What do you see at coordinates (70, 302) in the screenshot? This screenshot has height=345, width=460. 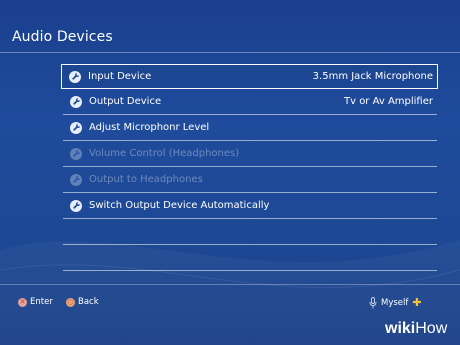 I see `circle-button-icon: ○` at bounding box center [70, 302].